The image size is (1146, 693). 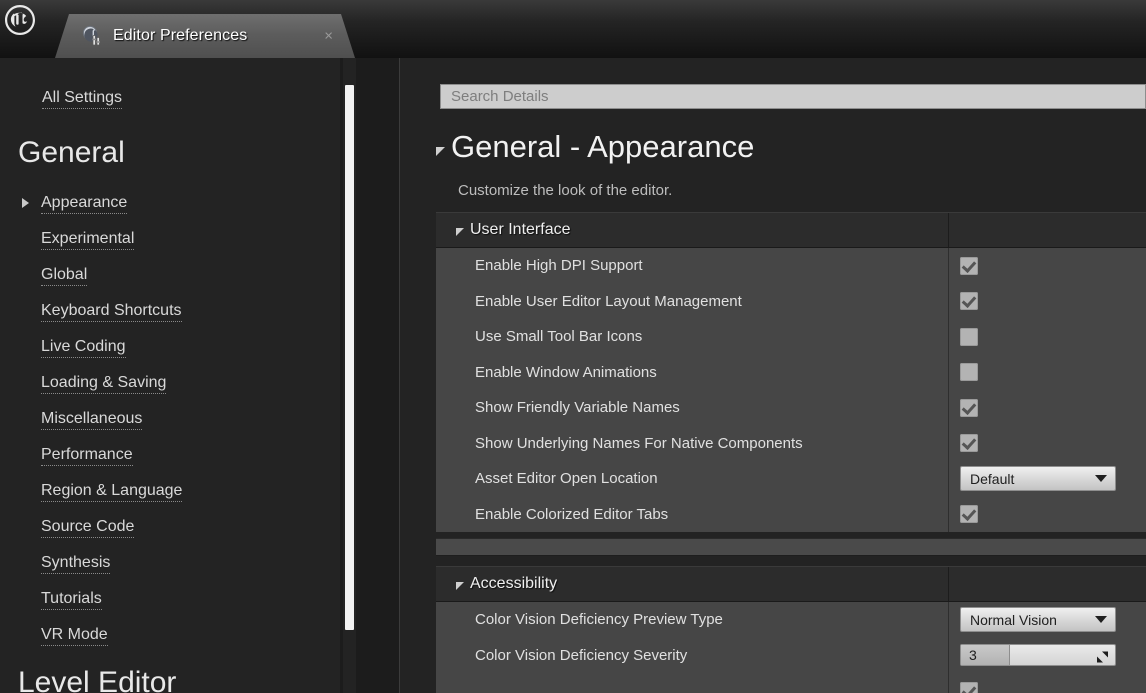 I want to click on dropdown-asset-editor-open-location: Default, so click(x=1038, y=479).